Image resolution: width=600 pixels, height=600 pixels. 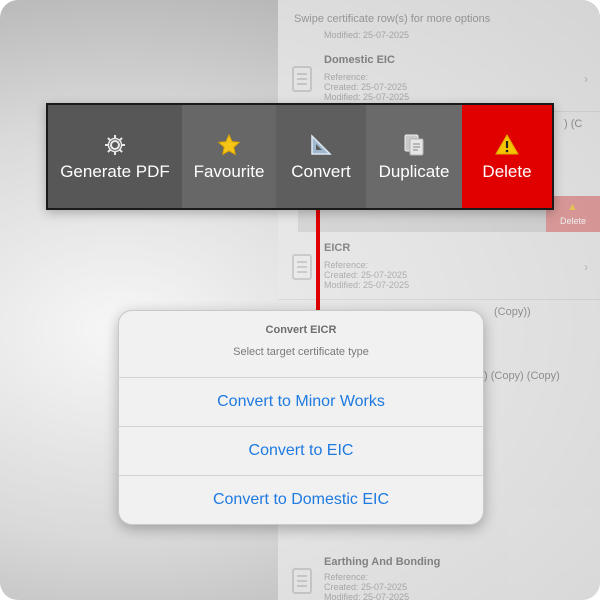 What do you see at coordinates (301, 450) in the screenshot?
I see `convert-to-eic-option: Convert to EIC` at bounding box center [301, 450].